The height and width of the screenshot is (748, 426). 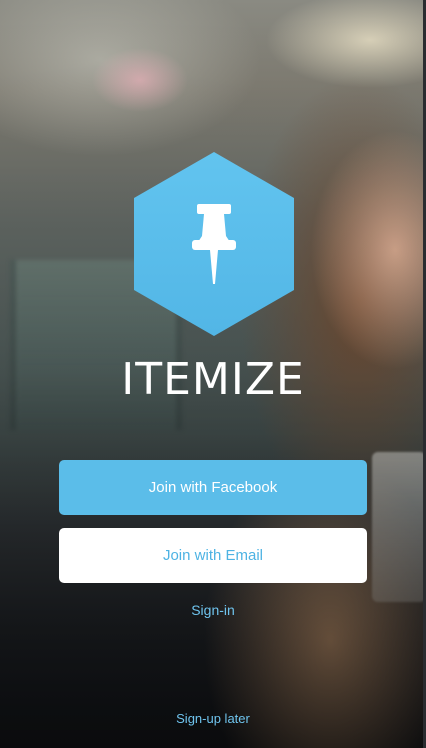 I want to click on sign-in-link: Sign-in, so click(x=213, y=610).